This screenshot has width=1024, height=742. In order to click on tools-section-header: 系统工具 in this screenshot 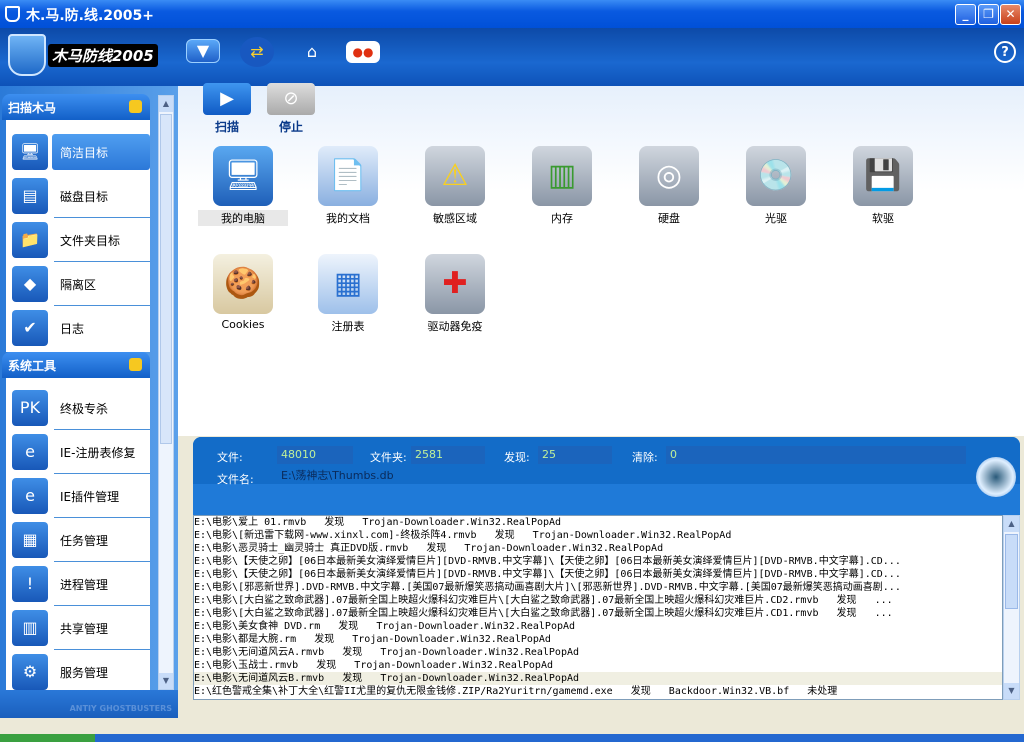, I will do `click(76, 365)`.